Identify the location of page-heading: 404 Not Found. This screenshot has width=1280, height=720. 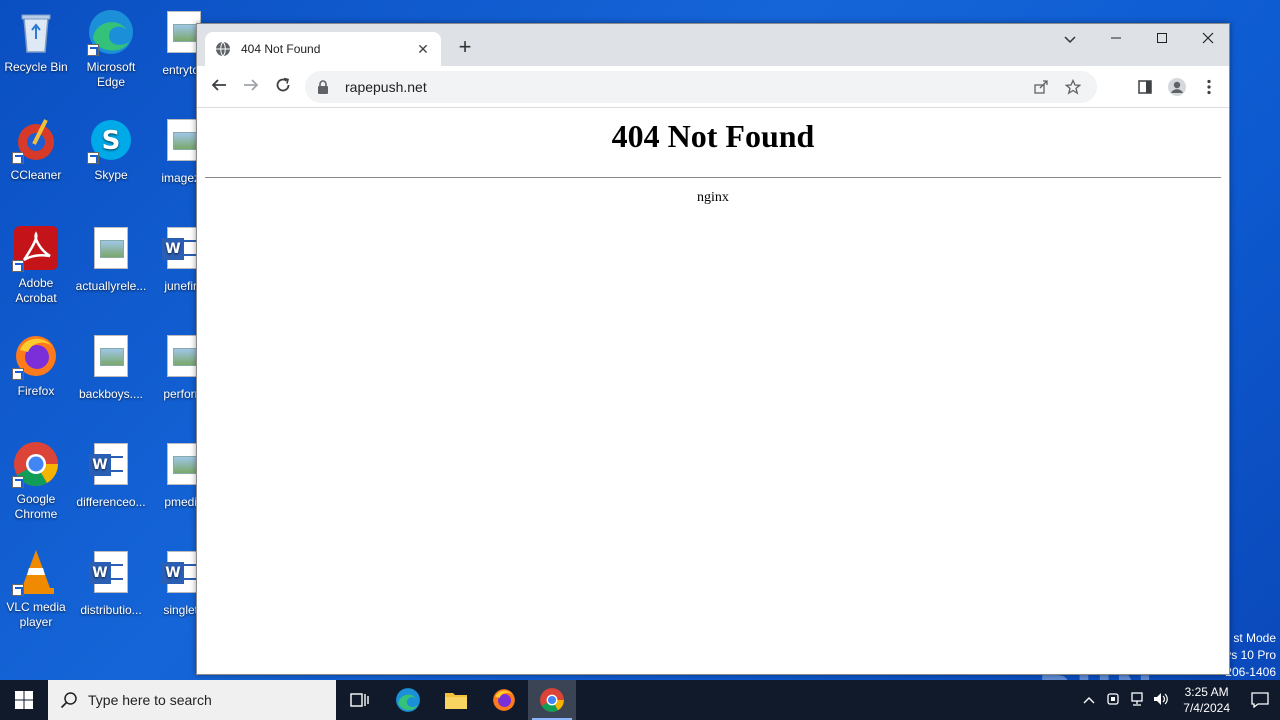
(713, 136).